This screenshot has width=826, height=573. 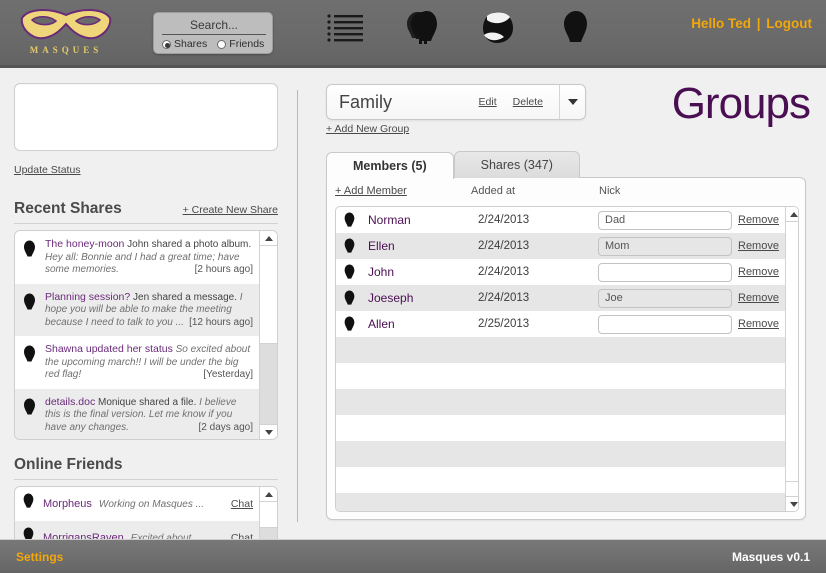 I want to click on table-row: John 2/24/2013 Remove, so click(x=560, y=272).